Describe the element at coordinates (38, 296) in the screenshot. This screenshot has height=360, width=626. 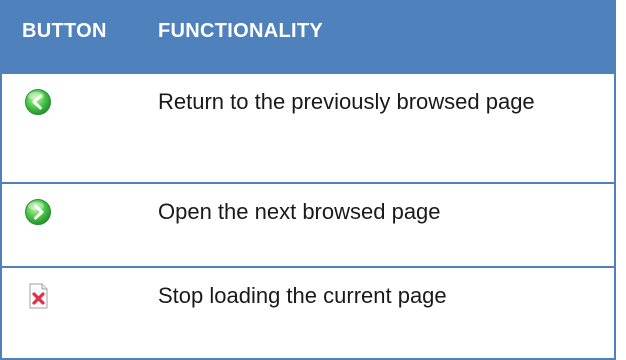
I see `stop-icon` at that location.